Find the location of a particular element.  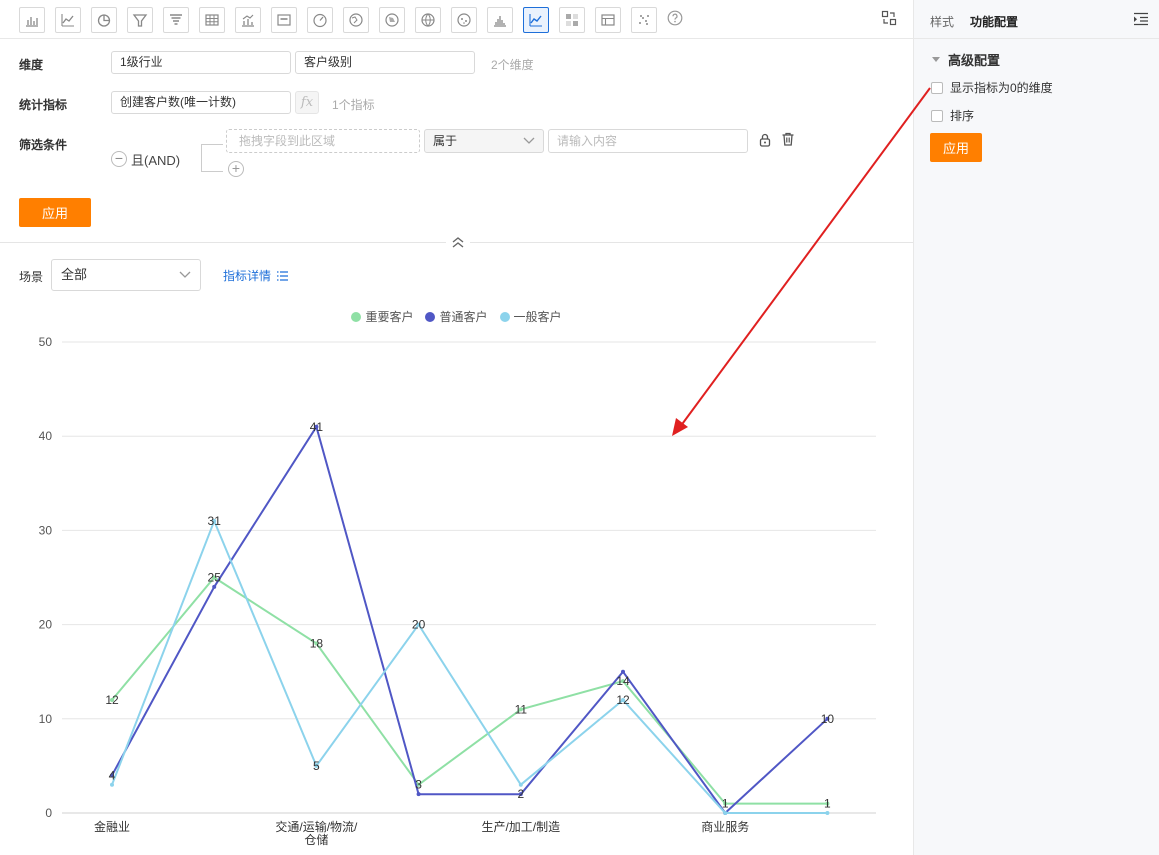

tab-function-config: 功能配置 is located at coordinates (994, 21).